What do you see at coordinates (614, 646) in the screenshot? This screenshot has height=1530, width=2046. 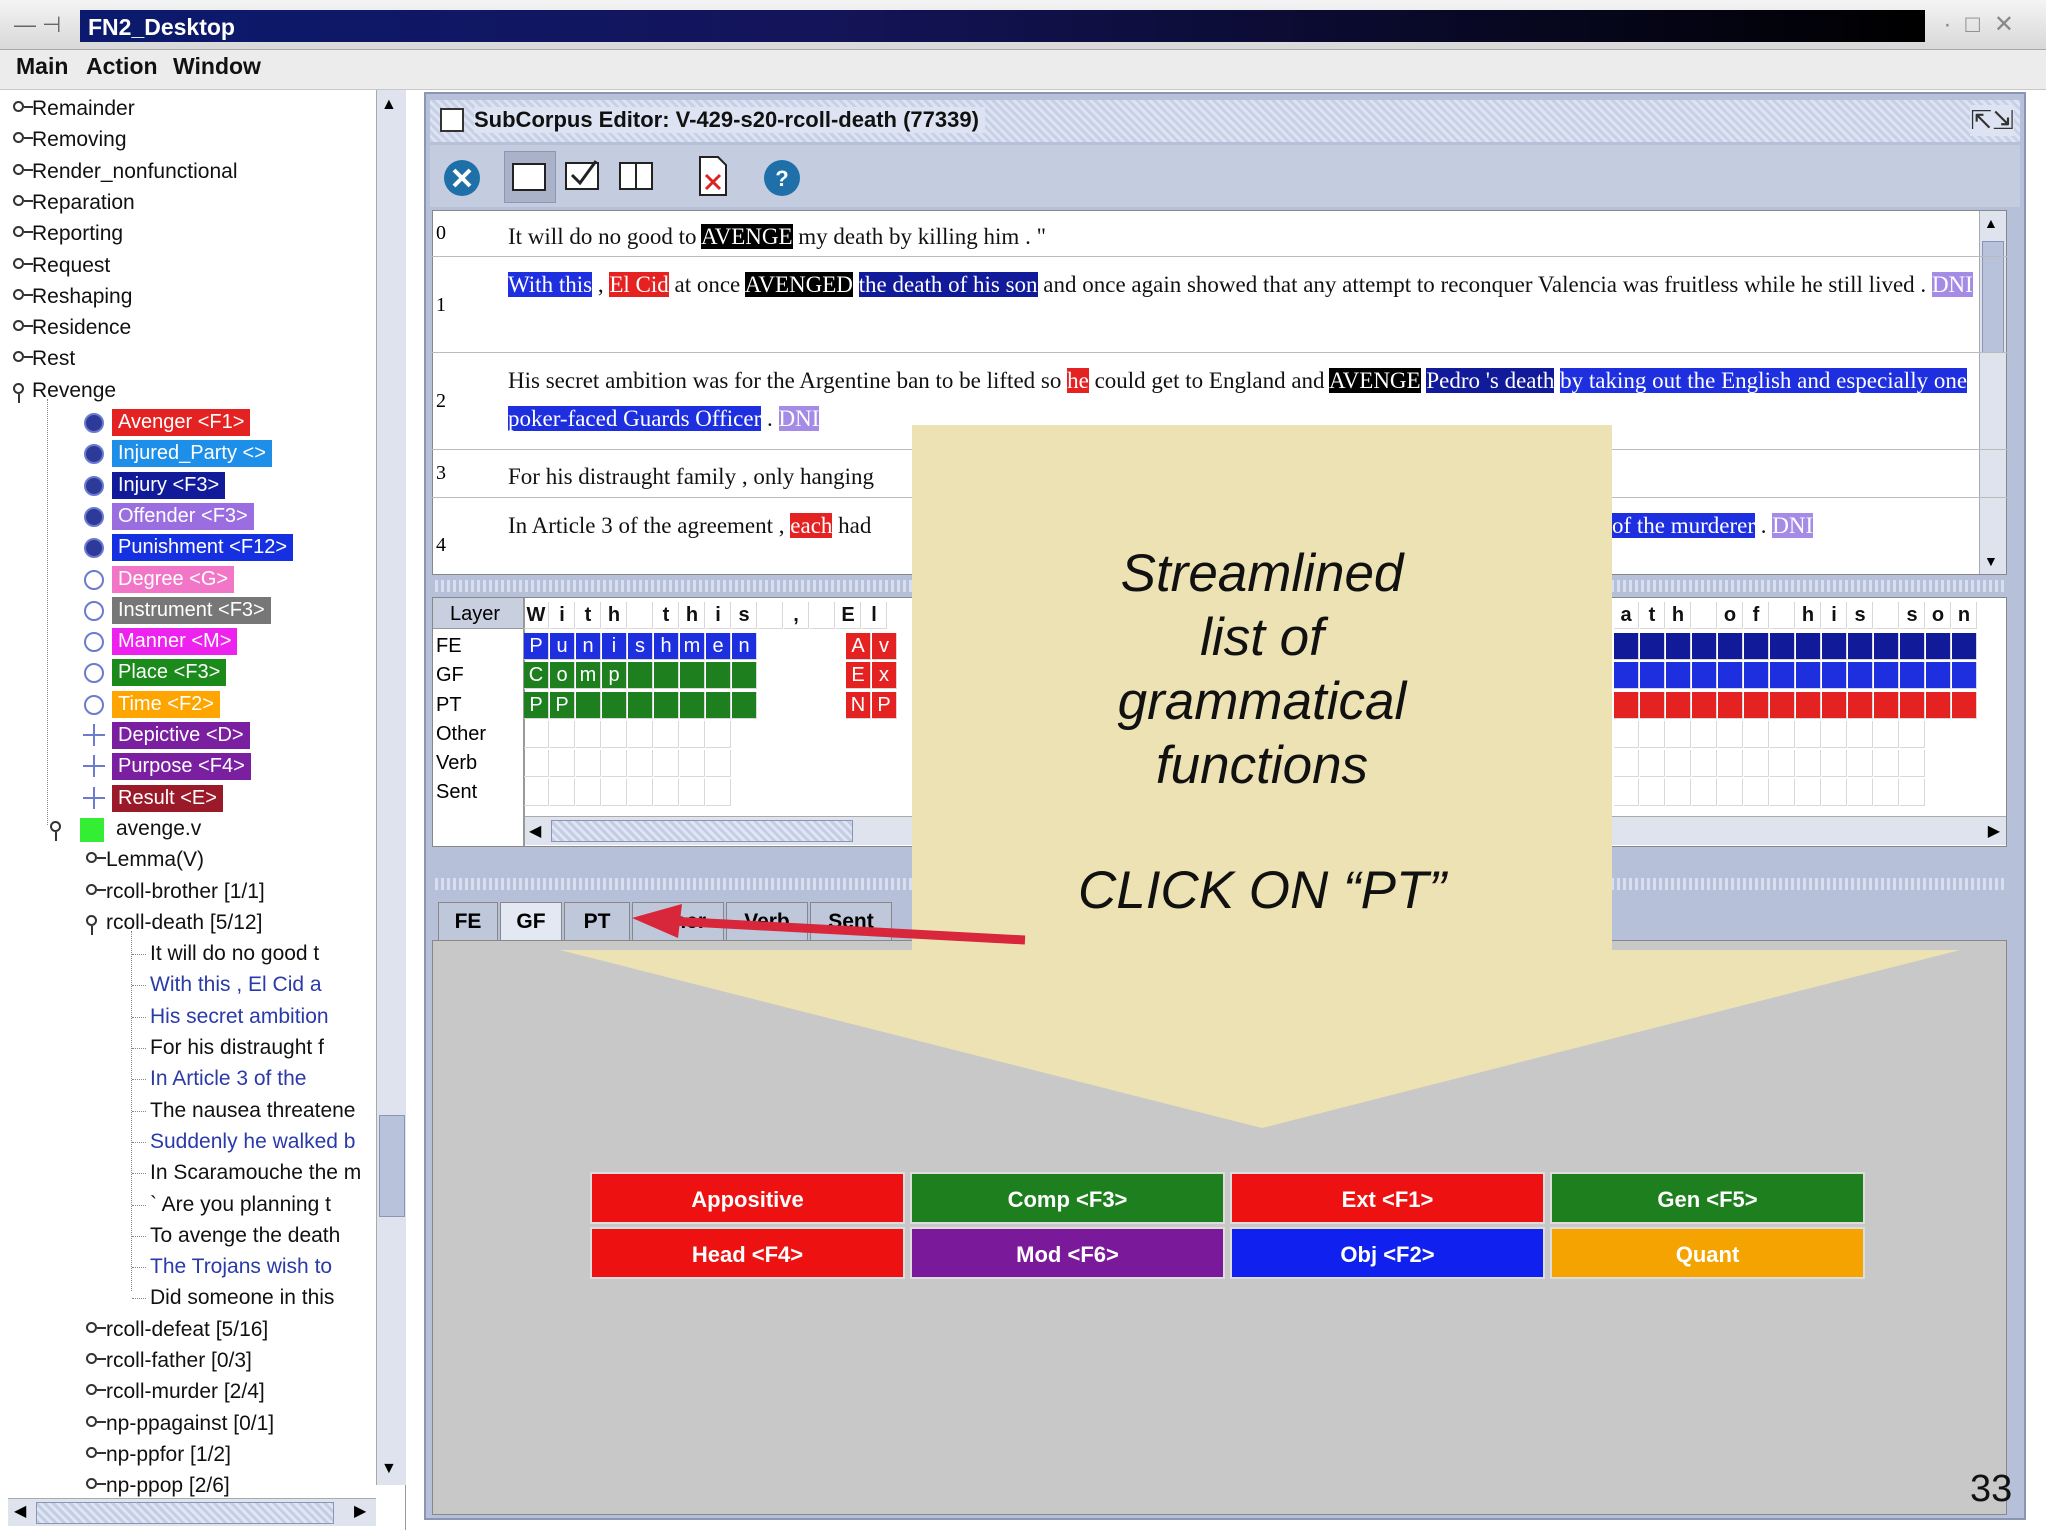 I see `annotation-cell: i` at bounding box center [614, 646].